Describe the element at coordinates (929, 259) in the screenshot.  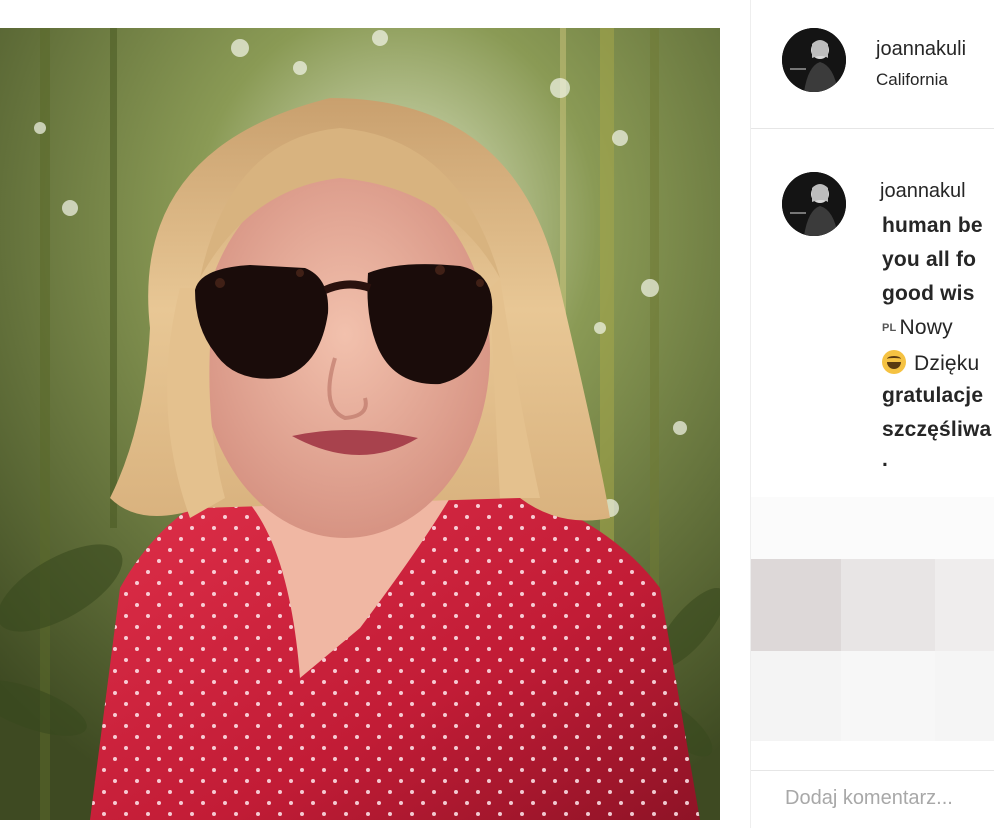
I see `caption-text-line: you all fo` at that location.